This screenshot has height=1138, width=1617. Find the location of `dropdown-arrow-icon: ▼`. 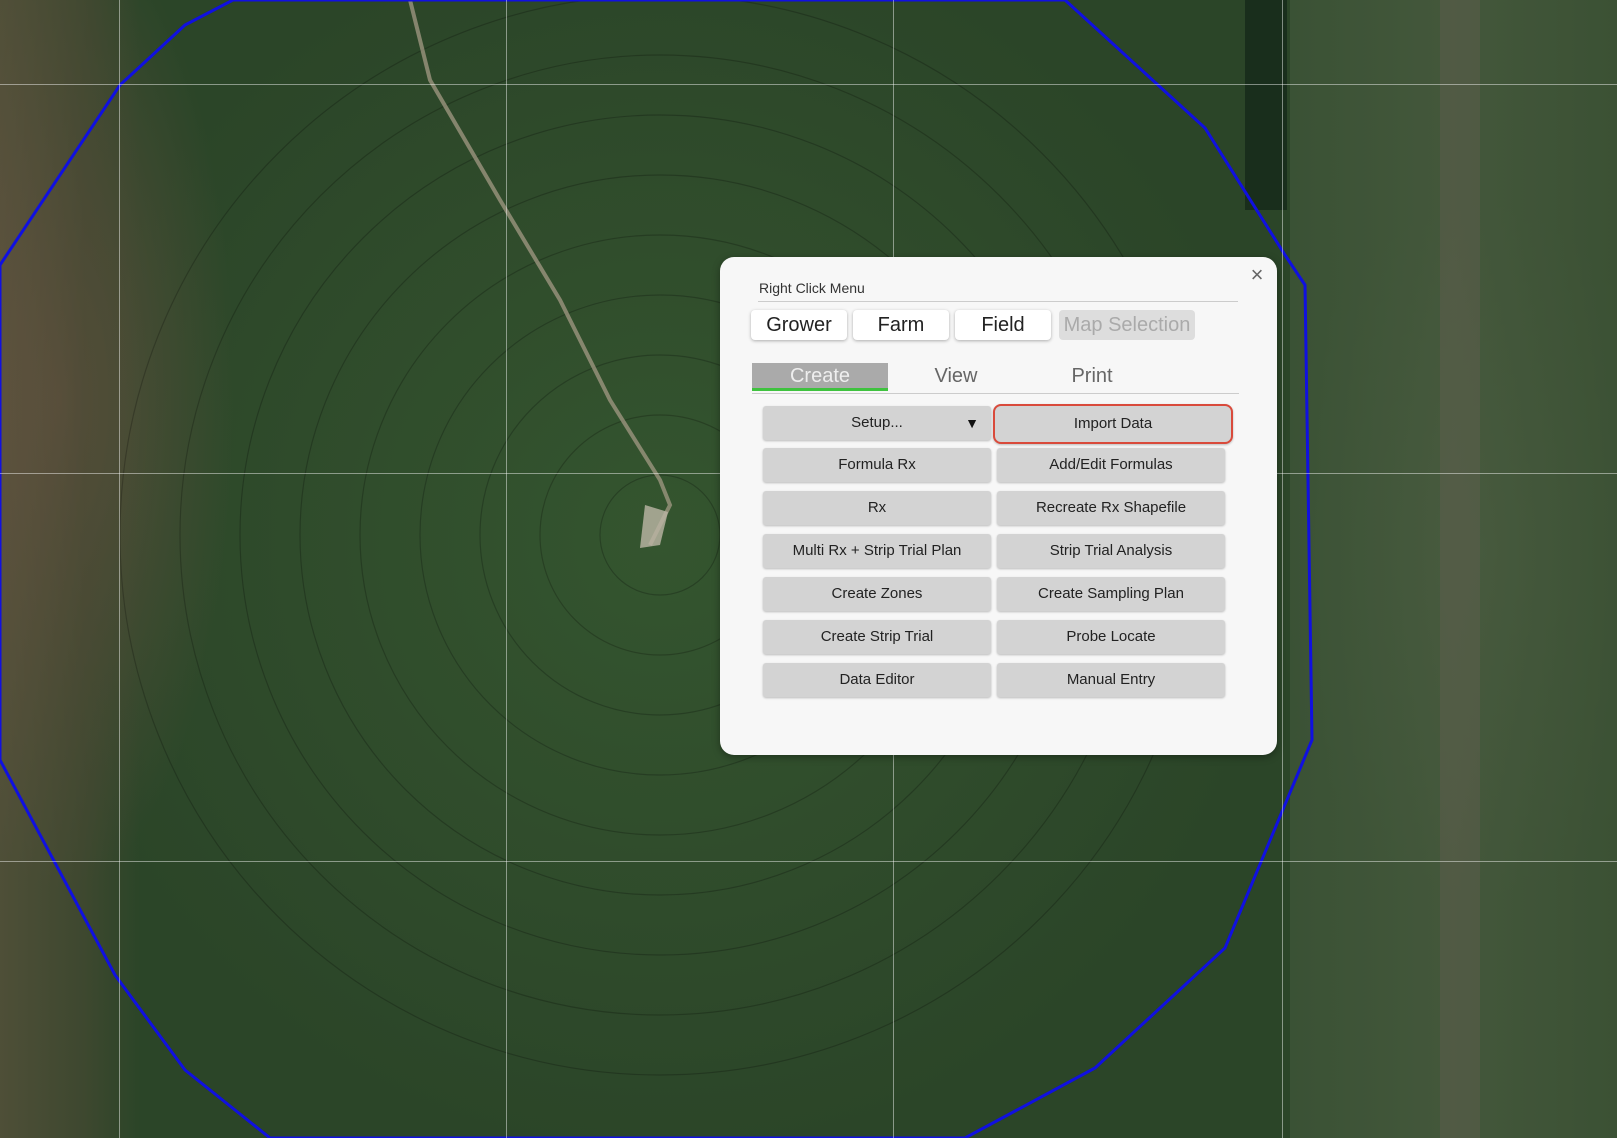

dropdown-arrow-icon: ▼ is located at coordinates (972, 423).